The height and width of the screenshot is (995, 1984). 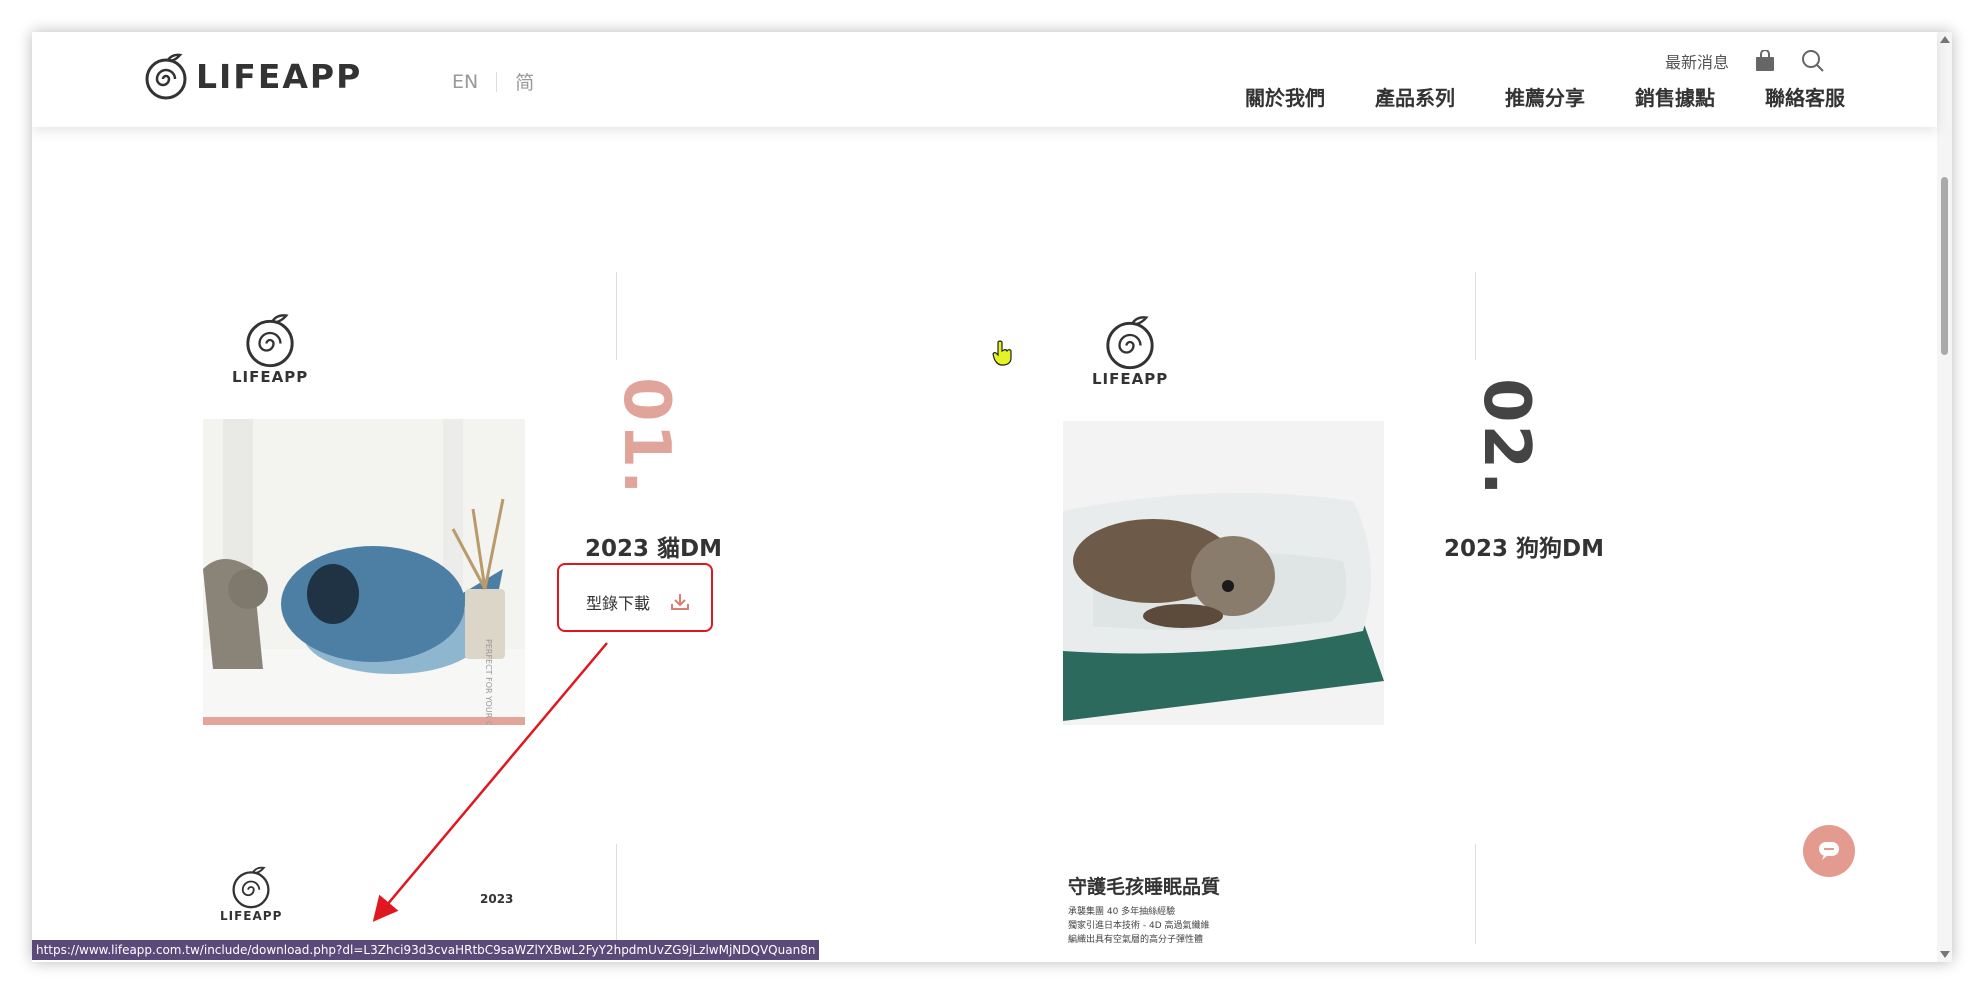 I want to click on card1-logo: LIFEAPP, so click(x=270, y=349).